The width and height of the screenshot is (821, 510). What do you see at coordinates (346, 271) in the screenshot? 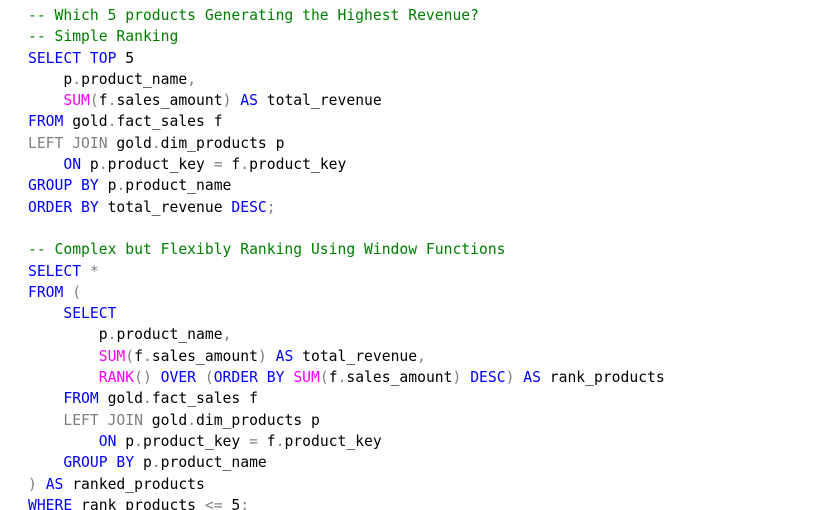
I see `code-line: SELECT *` at bounding box center [346, 271].